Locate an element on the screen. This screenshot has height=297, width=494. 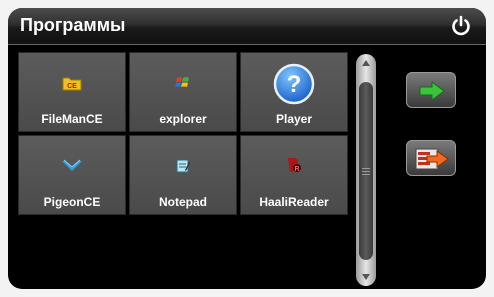
app-label: PigeonCE is located at coordinates (72, 202).